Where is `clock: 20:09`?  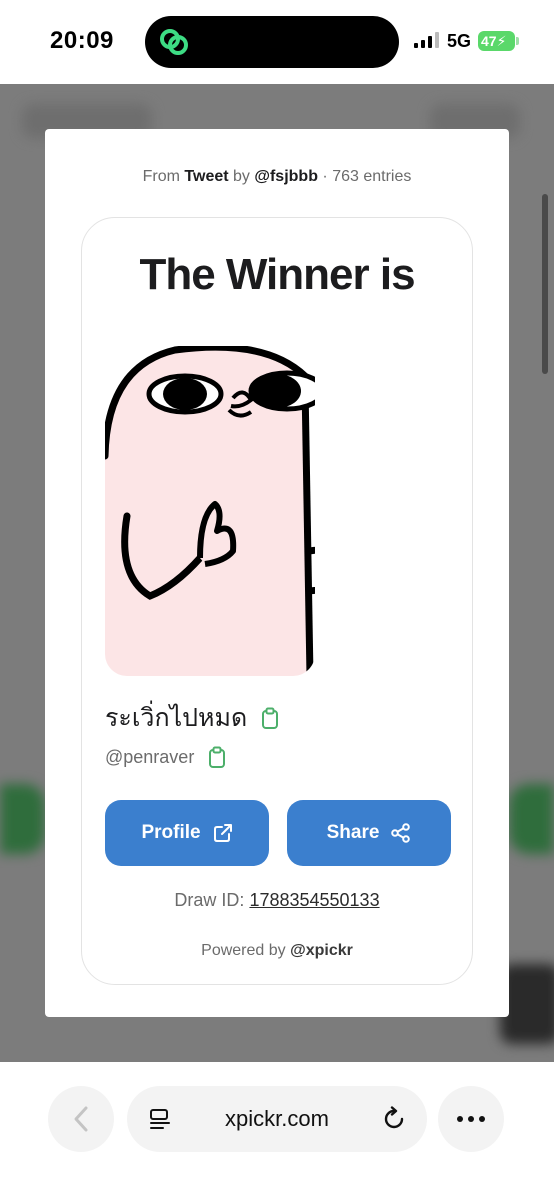 clock: 20:09 is located at coordinates (82, 40).